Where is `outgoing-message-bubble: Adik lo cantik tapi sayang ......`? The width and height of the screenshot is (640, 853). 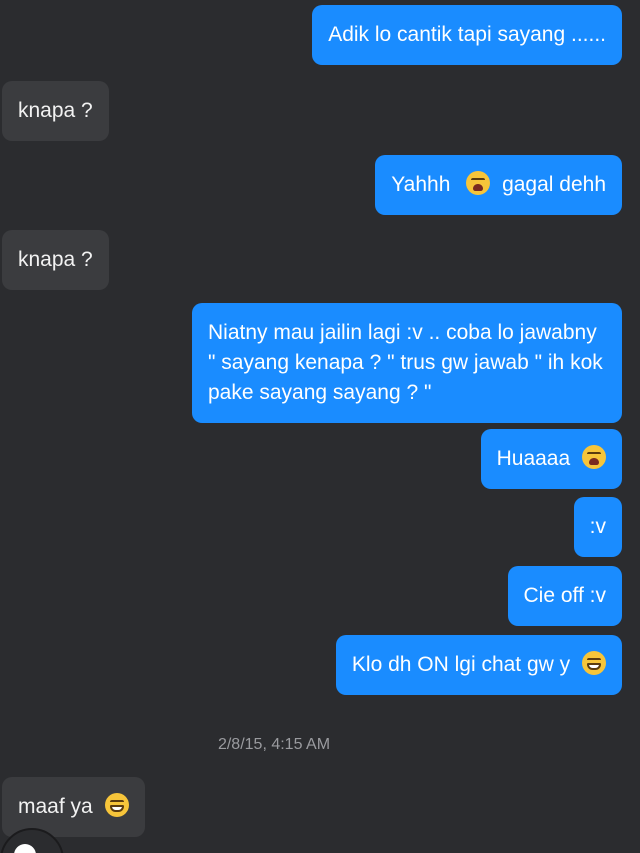 outgoing-message-bubble: Adik lo cantik tapi sayang ...... is located at coordinates (467, 35).